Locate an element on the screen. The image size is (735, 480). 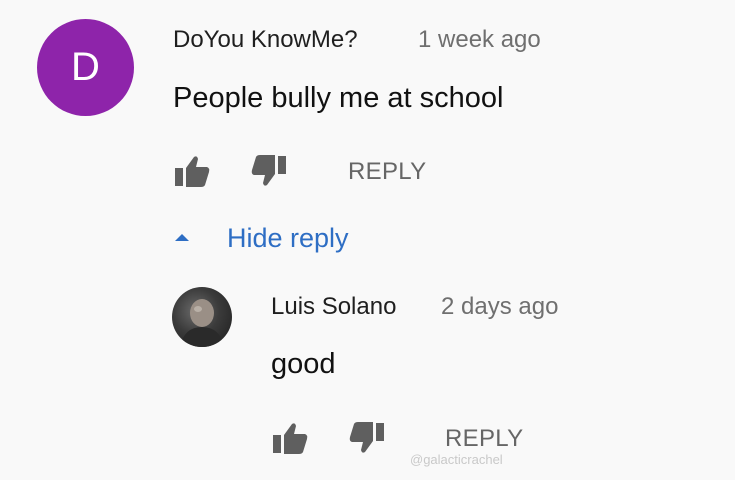
reply-author: Luis Solano is located at coordinates (333, 307).